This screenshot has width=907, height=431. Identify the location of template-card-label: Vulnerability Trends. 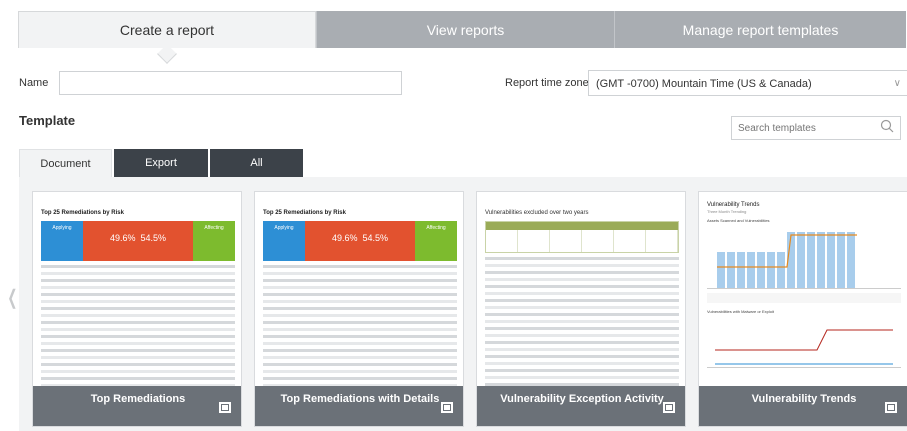
(803, 406).